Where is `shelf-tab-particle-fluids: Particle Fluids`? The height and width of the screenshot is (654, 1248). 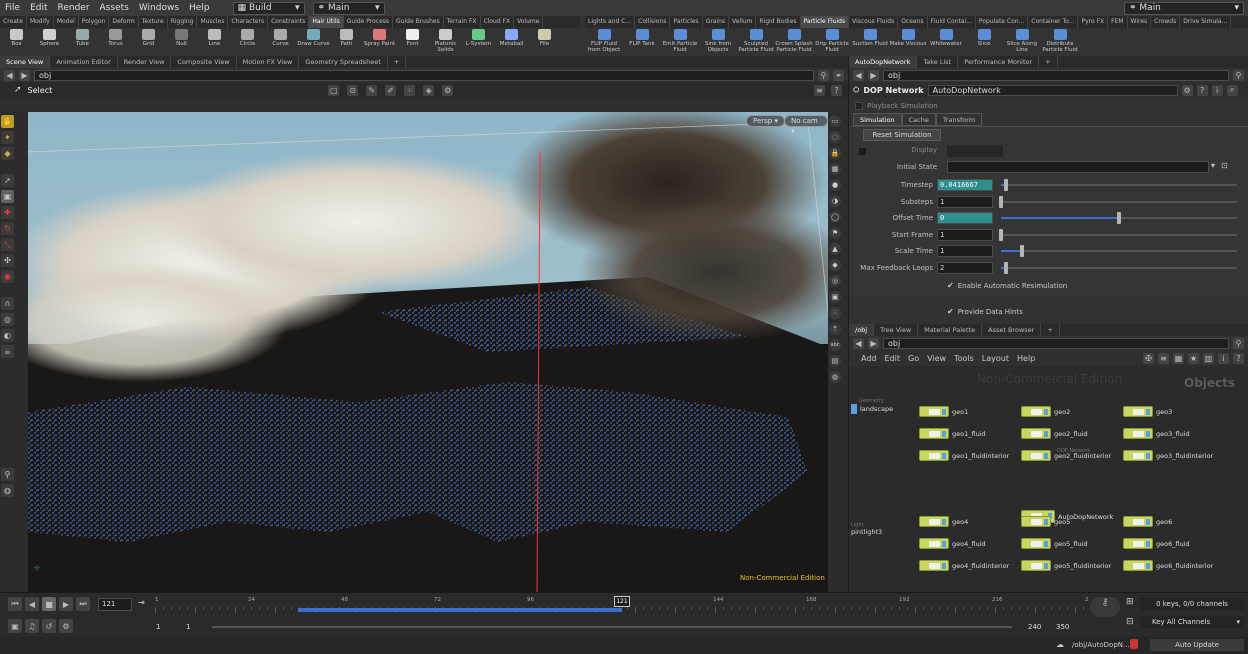
shelf-tab-particle-fluids: Particle Fluids is located at coordinates (825, 22).